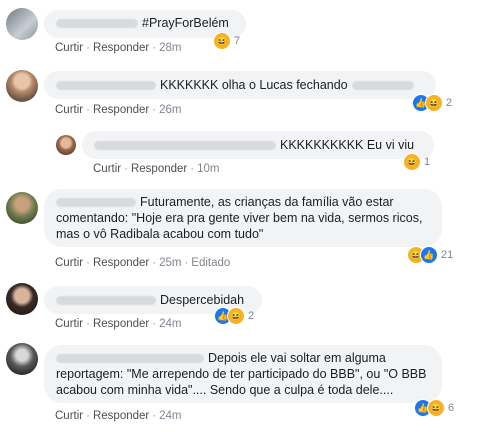 This screenshot has height=432, width=492. I want to click on like-icon: 👍, so click(429, 255).